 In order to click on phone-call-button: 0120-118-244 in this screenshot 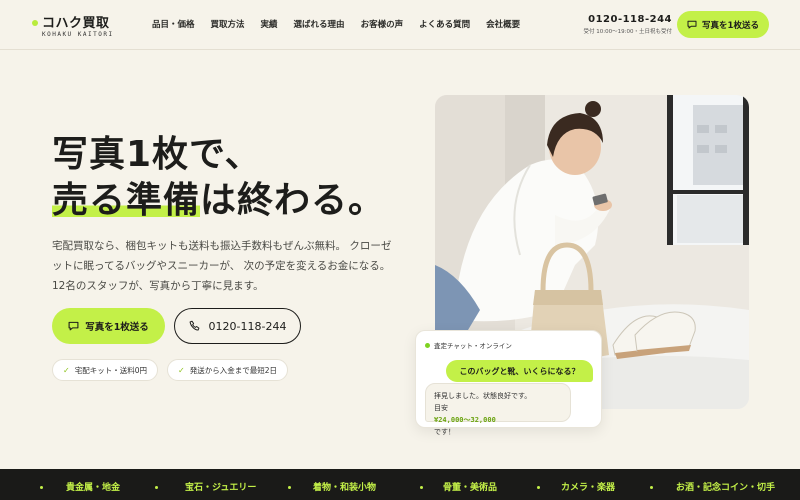, I will do `click(237, 326)`.